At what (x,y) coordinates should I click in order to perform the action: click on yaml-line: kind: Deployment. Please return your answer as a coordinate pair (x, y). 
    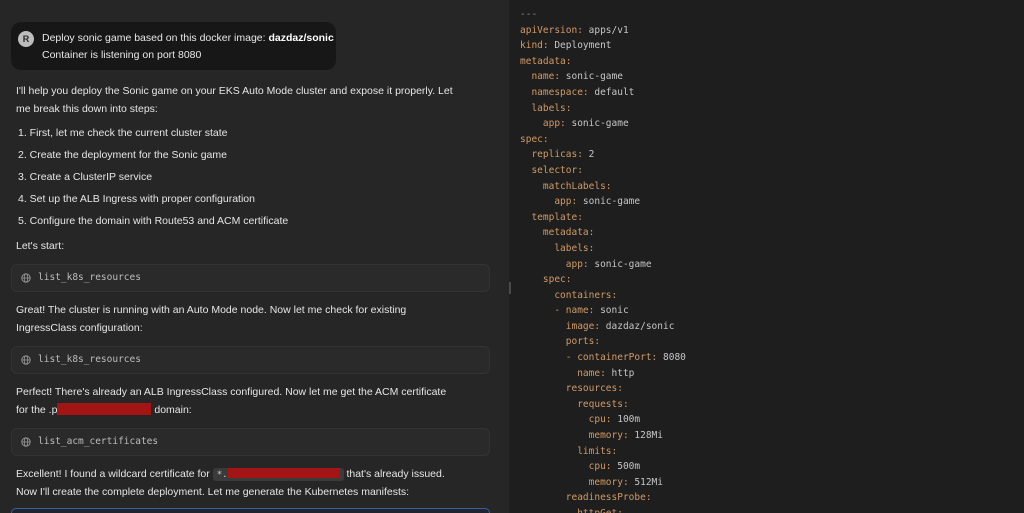
    Looking at the image, I should click on (603, 46).